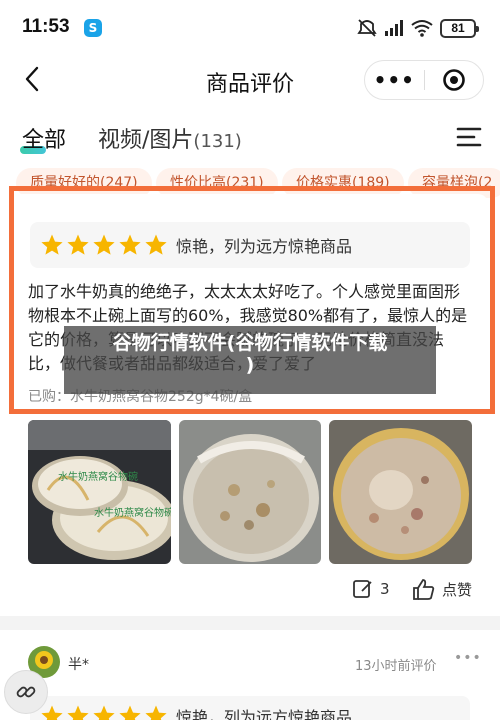  I want to click on wifi-icon, so click(422, 28).